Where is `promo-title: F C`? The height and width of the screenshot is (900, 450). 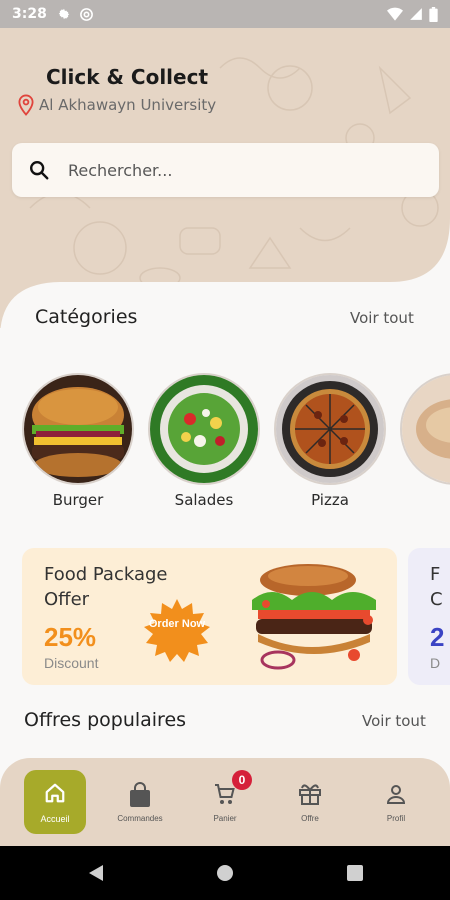 promo-title: F C is located at coordinates (436, 587).